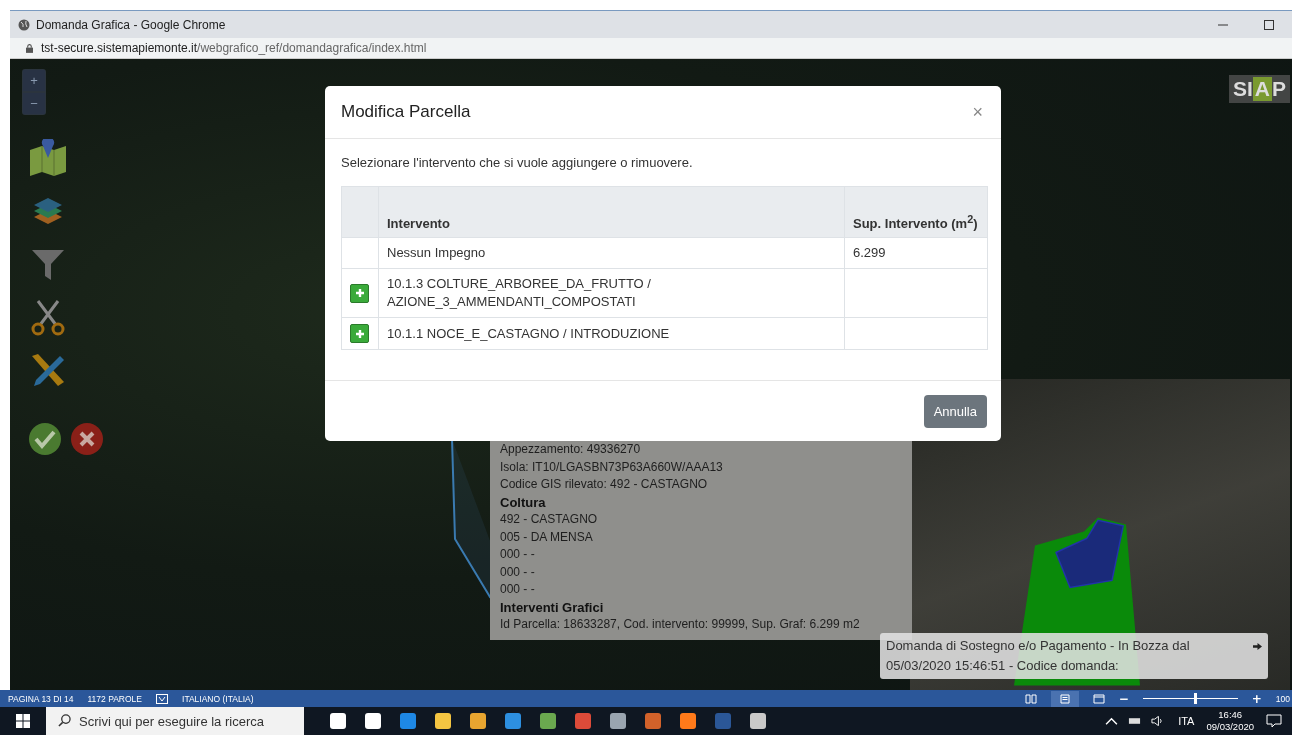 This screenshot has height=735, width=1292. Describe the element at coordinates (552, 607) in the screenshot. I see `info-heading: Interventi Grafici` at that location.